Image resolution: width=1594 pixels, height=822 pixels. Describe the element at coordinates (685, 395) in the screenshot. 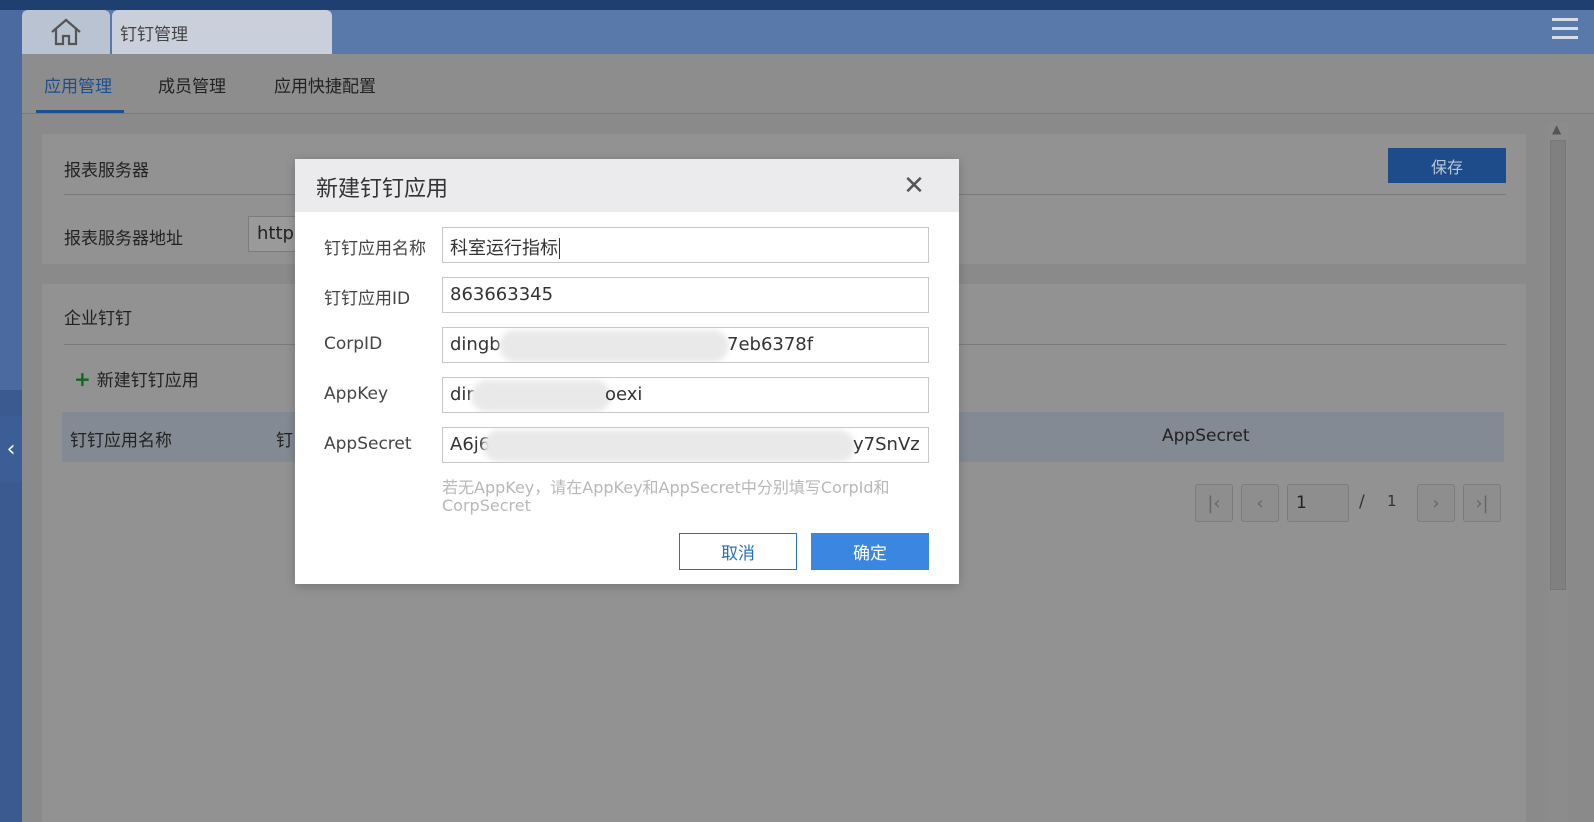

I see `appkey-input: dir oexi` at that location.